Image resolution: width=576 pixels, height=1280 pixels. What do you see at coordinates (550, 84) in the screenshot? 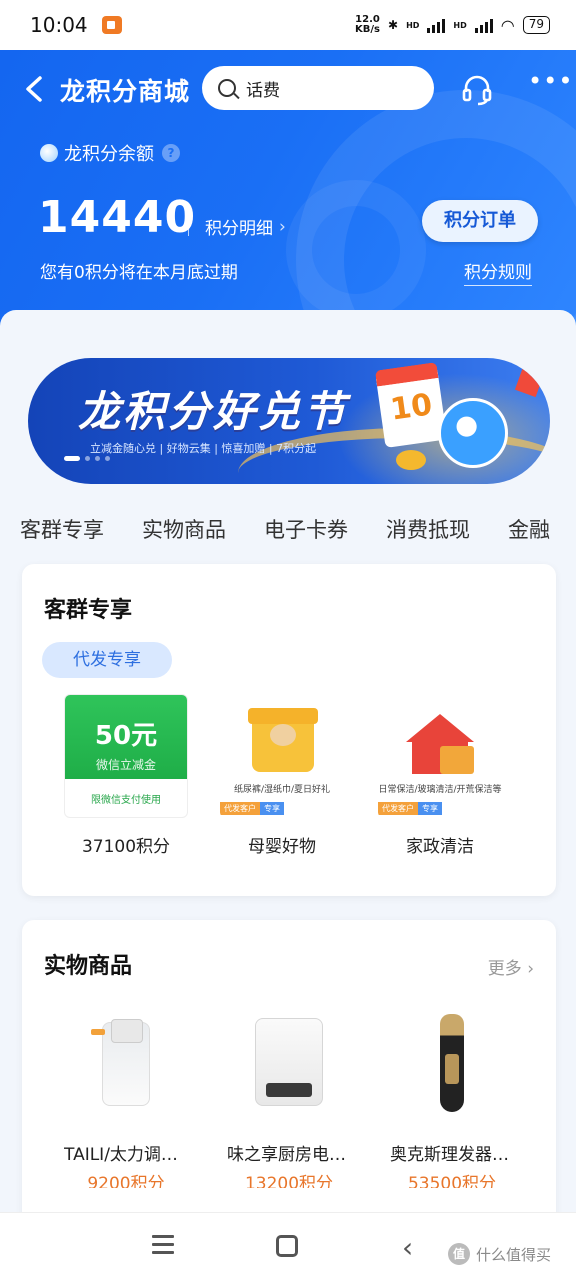
I see `more-options-icon: •••` at bounding box center [550, 84].